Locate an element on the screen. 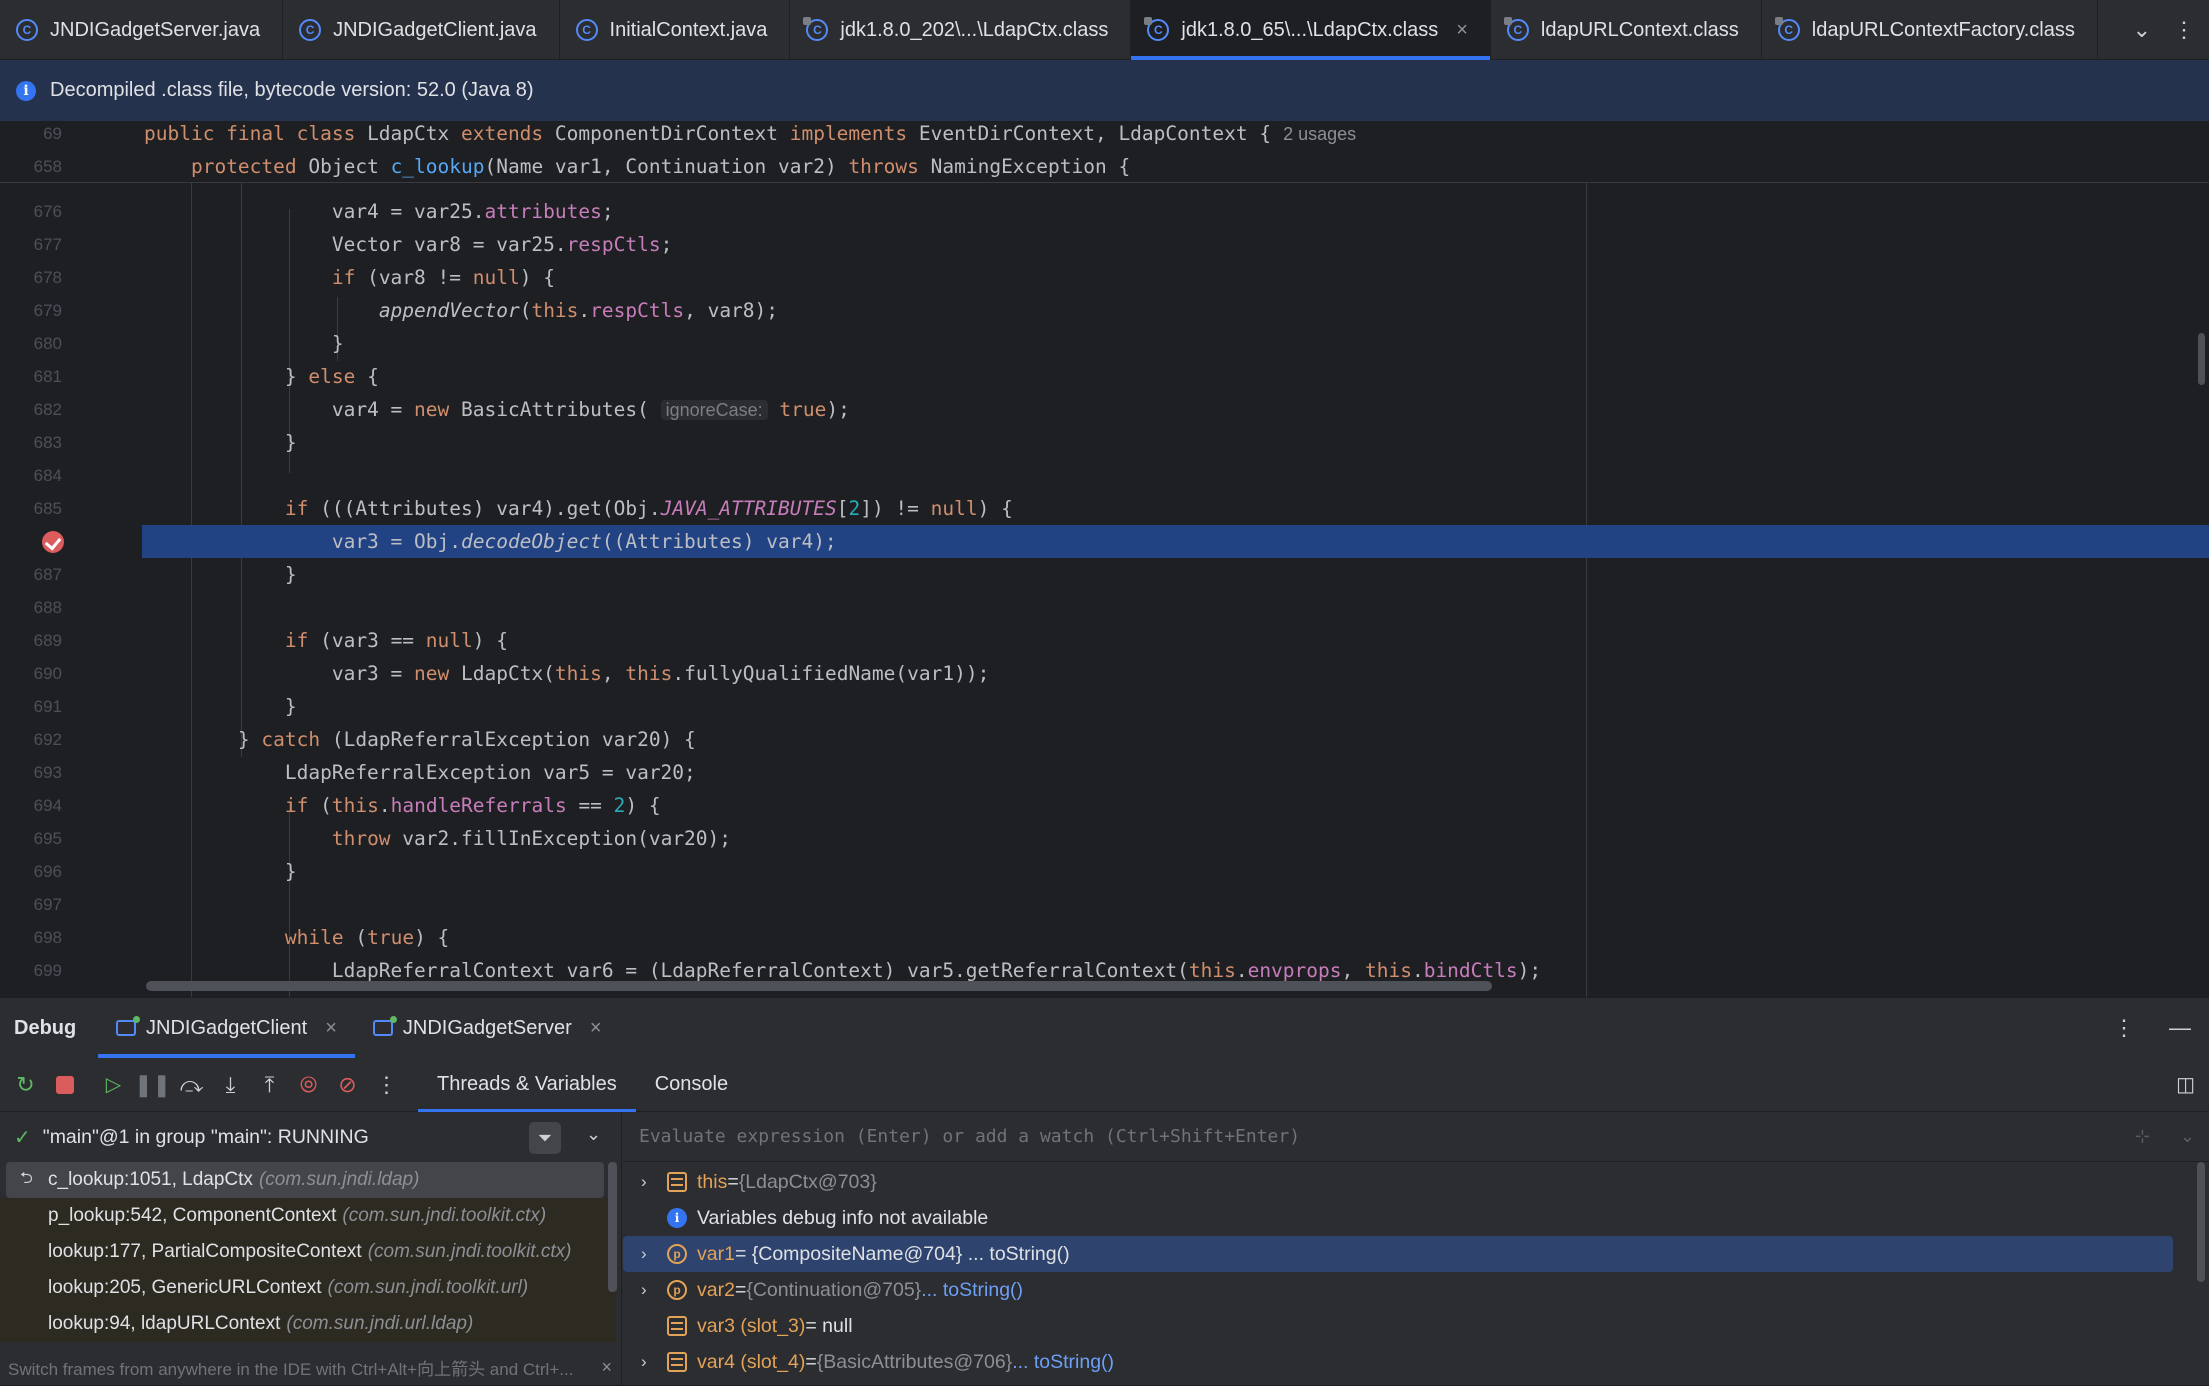 The width and height of the screenshot is (2209, 1386). tab-jndi-gadget-client: C JNDIGadgetClient.java is located at coordinates (421, 30).